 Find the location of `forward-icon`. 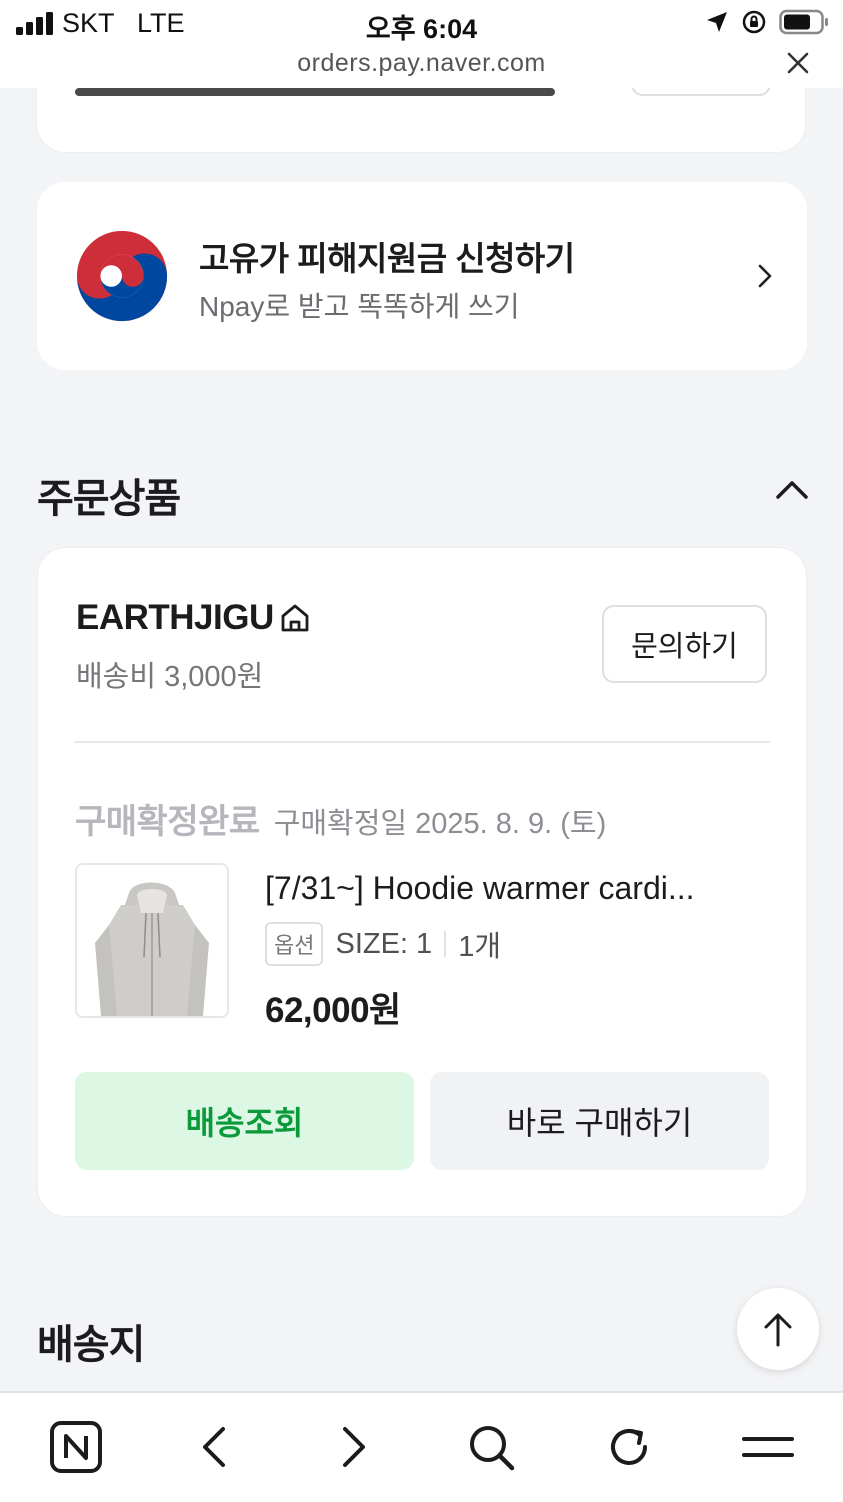

forward-icon is located at coordinates (354, 1447).